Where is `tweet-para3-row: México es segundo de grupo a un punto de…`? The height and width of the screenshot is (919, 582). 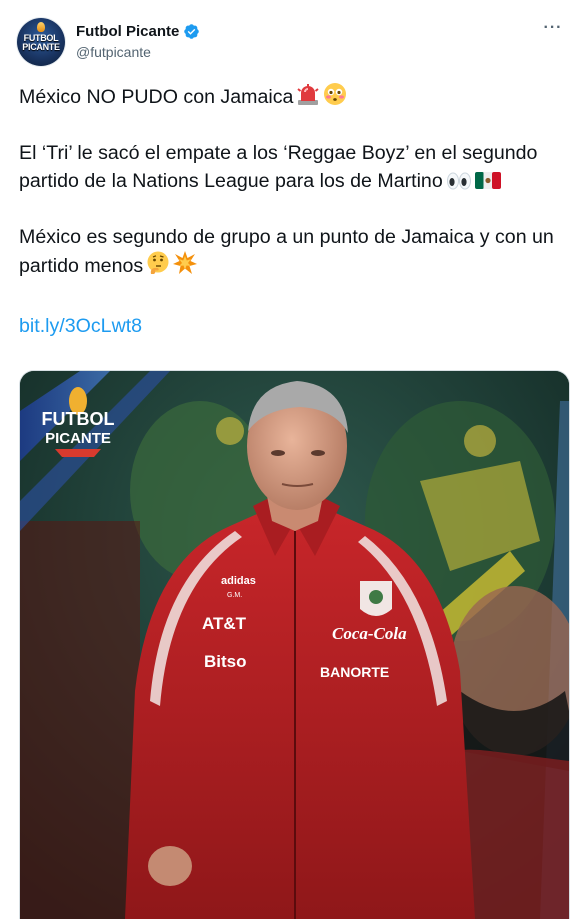 tweet-para3-row: México es segundo de grupo a un punto de… is located at coordinates (291, 253).